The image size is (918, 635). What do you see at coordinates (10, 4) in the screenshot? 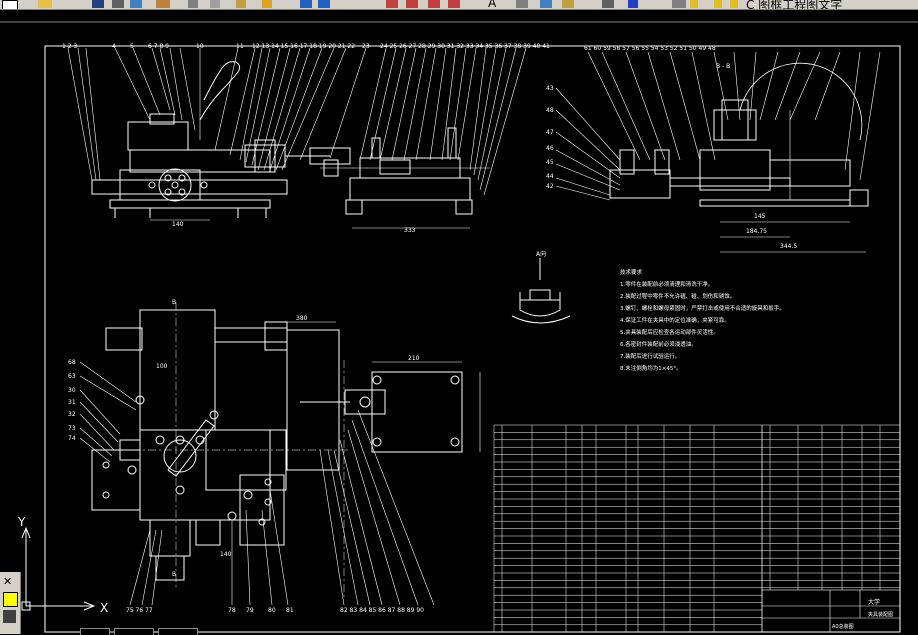
I see `new-file-icon` at bounding box center [10, 4].